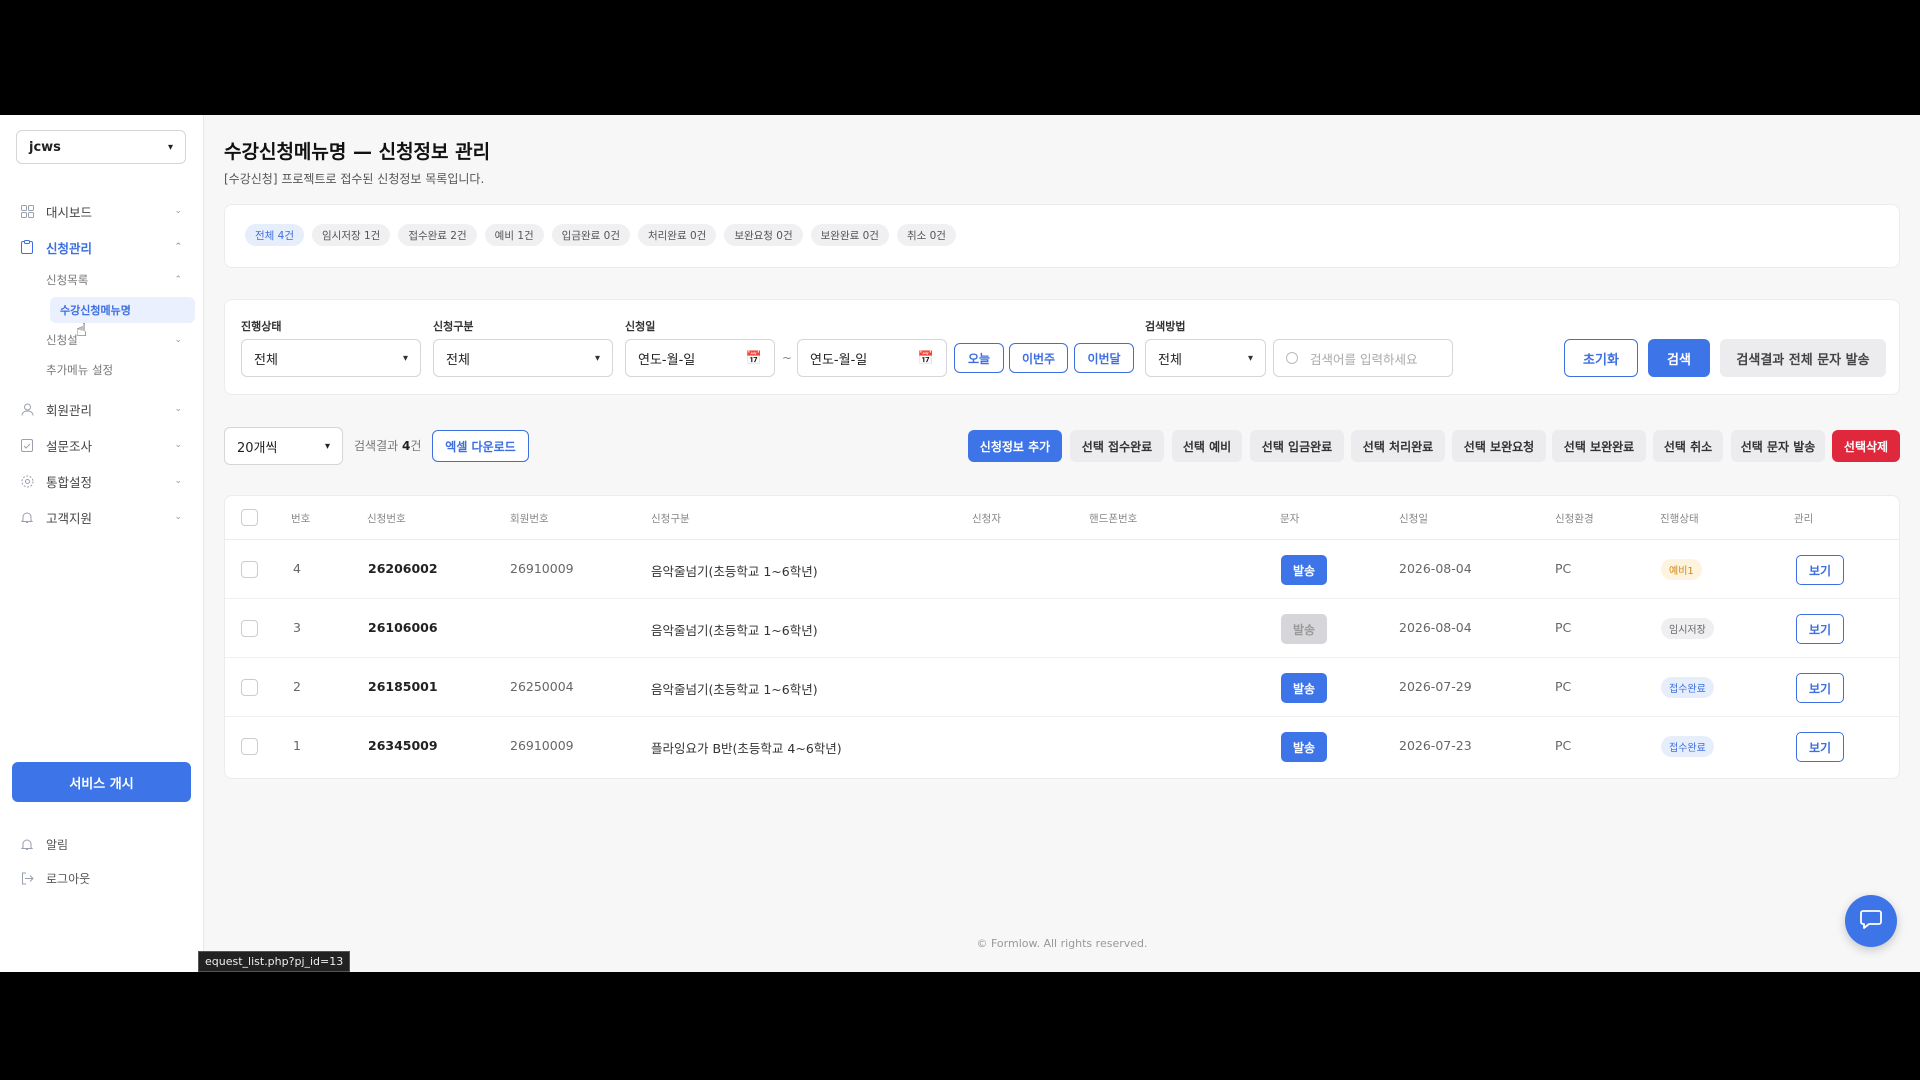 This screenshot has width=1920, height=1080. Describe the element at coordinates (101, 147) in the screenshot. I see `project-select: jcws ▾` at that location.